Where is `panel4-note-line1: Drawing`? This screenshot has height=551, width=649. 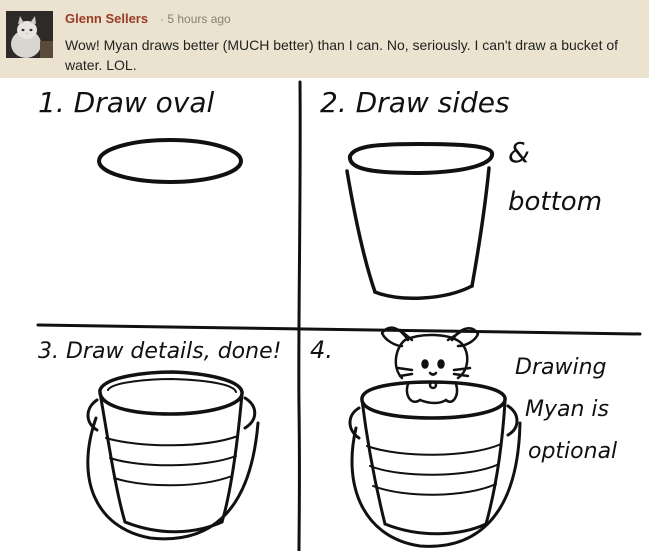 panel4-note-line1: Drawing is located at coordinates (561, 367).